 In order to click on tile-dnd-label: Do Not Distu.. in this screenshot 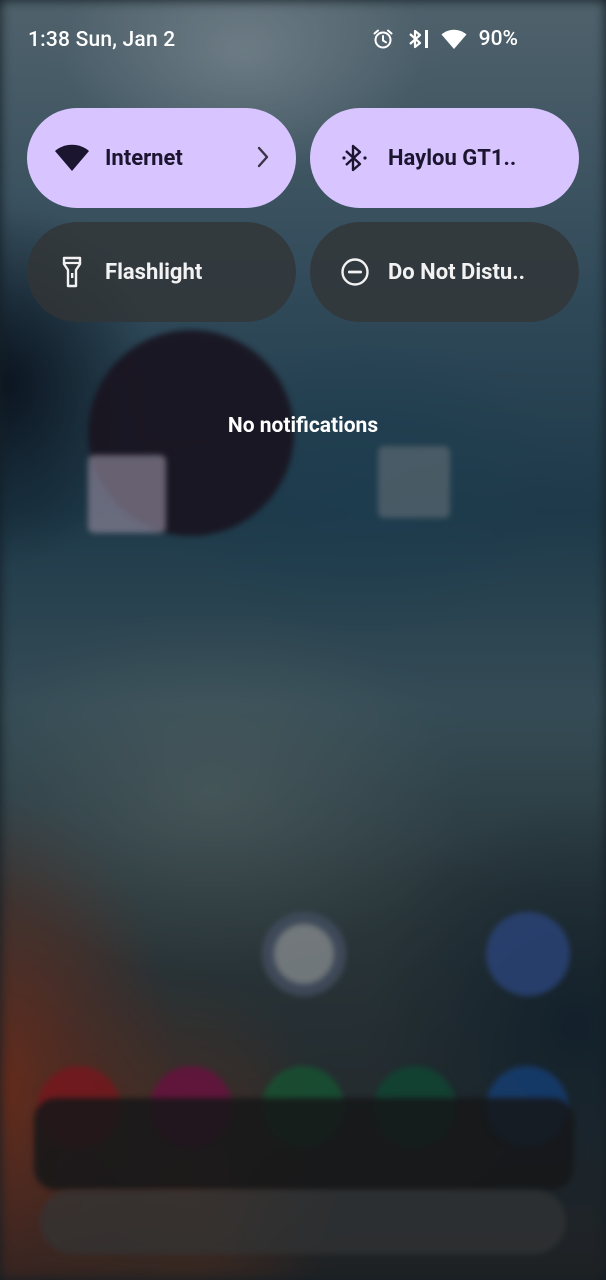, I will do `click(456, 272)`.